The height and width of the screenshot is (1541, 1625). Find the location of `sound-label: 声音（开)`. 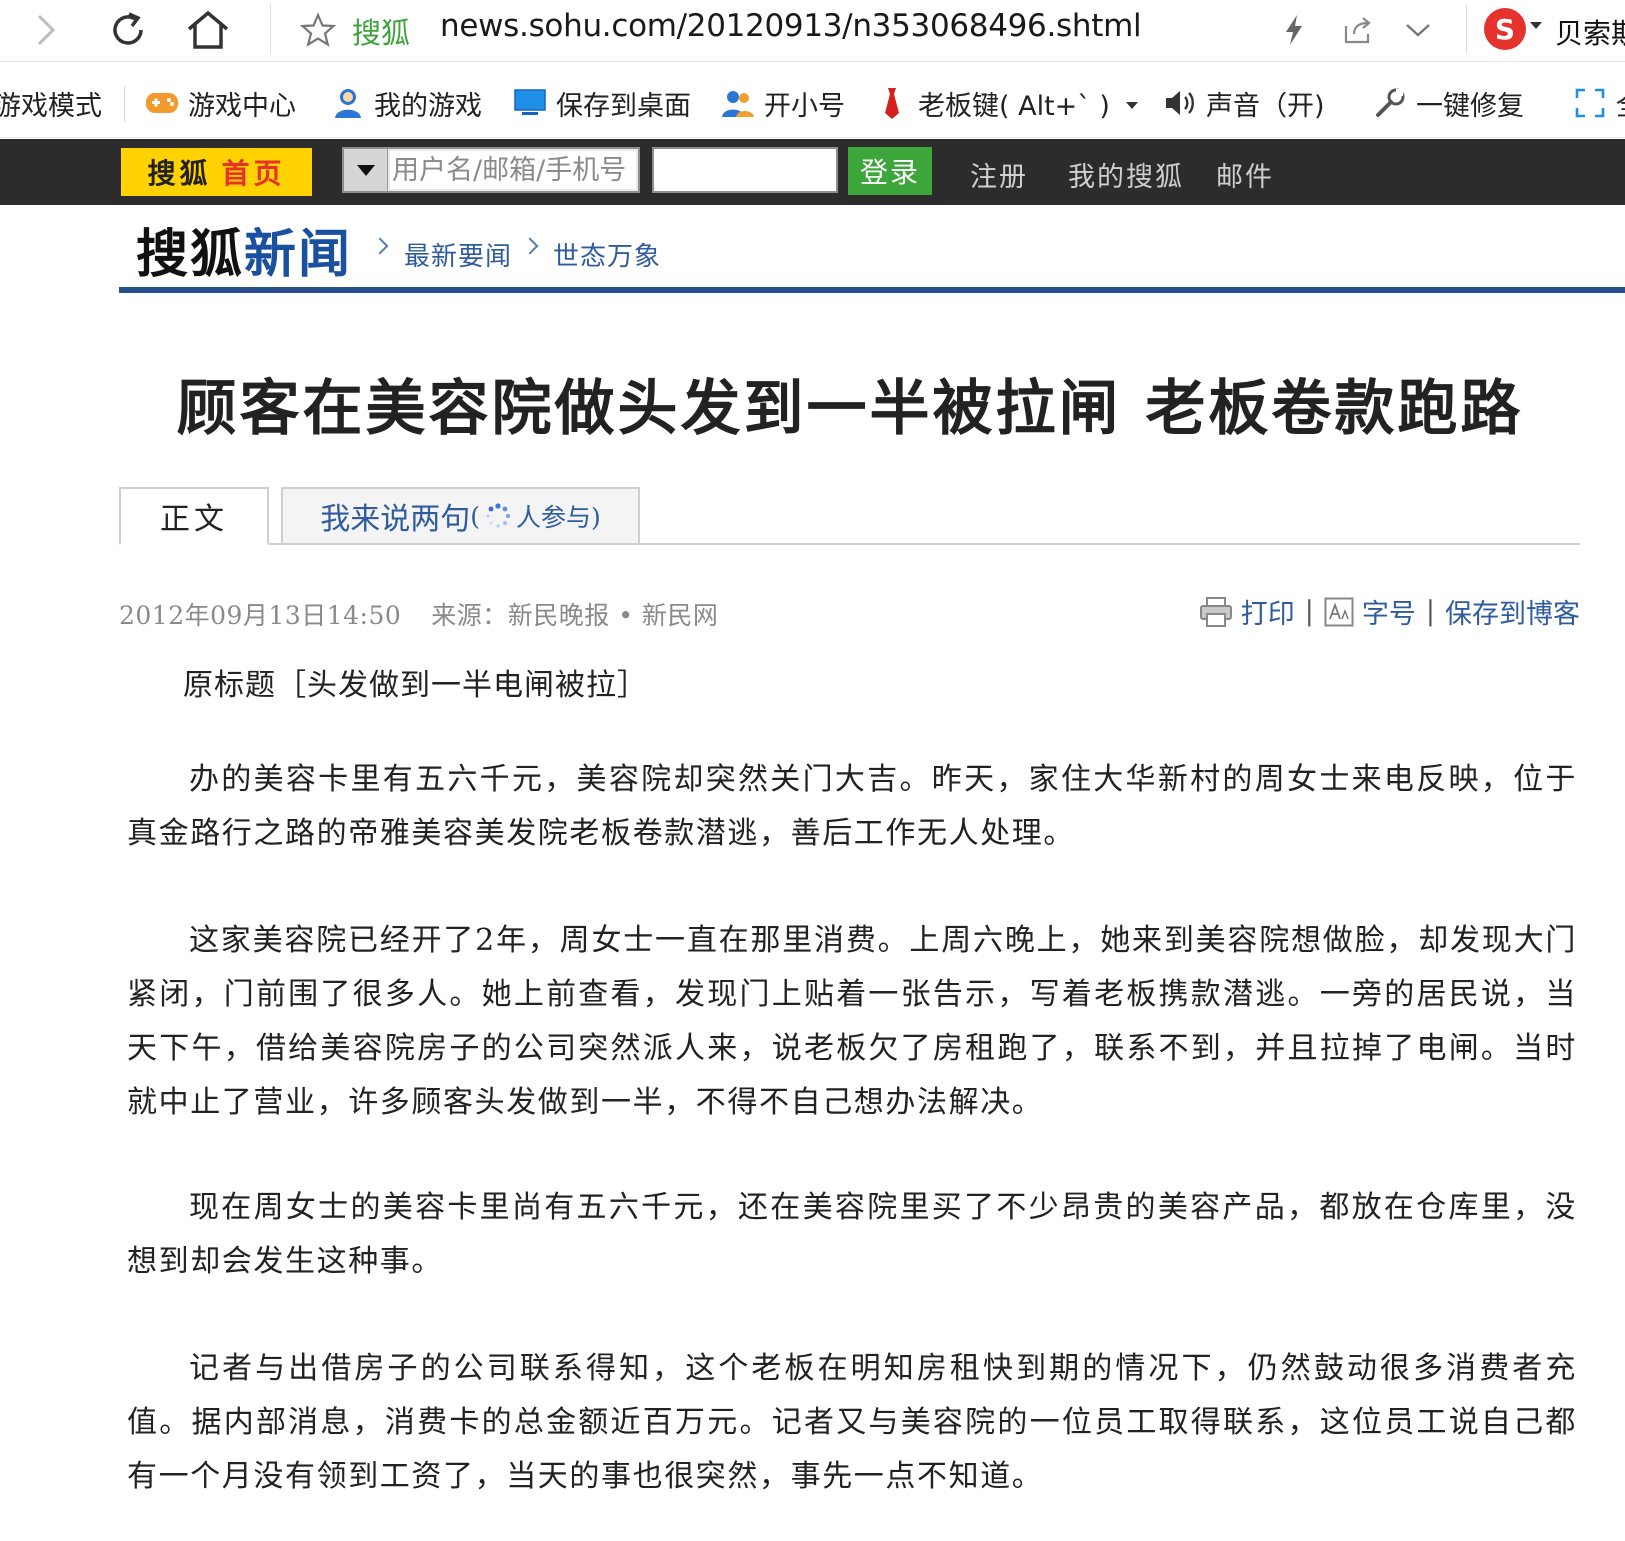

sound-label: 声音（开) is located at coordinates (1265, 106).